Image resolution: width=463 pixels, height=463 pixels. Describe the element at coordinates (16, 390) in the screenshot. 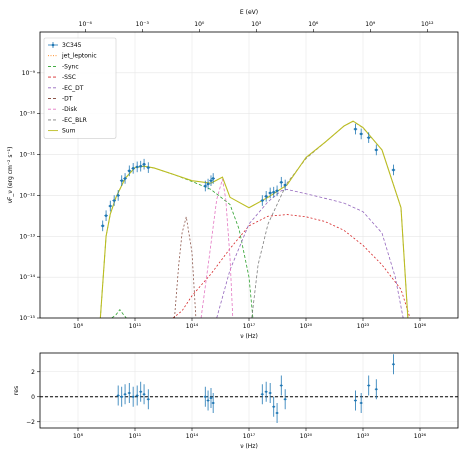

I see `res-y-axis-label: res` at that location.